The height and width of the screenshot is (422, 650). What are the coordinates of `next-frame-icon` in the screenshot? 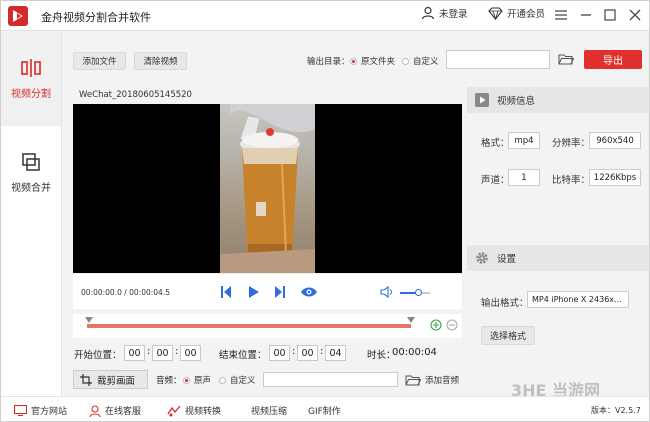 It's located at (280, 292).